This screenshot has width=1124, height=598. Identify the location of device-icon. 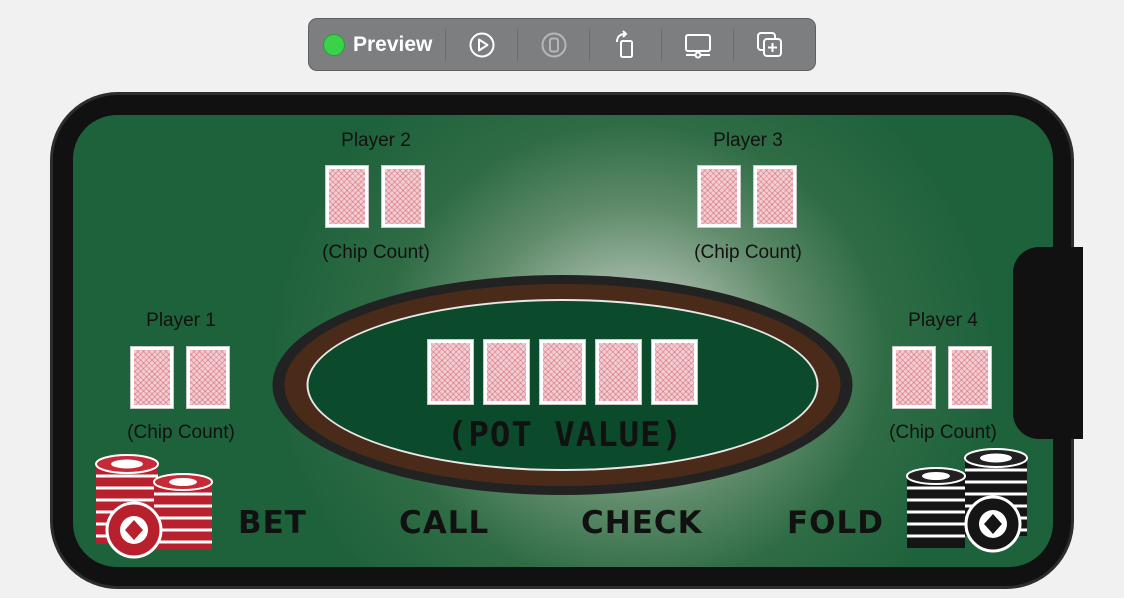
(553, 44).